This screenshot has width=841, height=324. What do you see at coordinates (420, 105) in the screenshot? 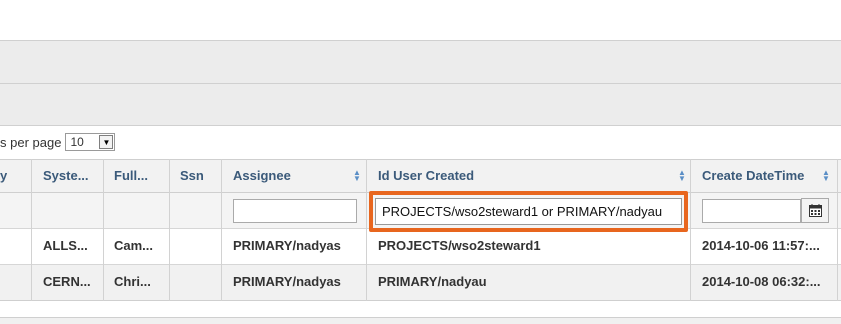
I see `secondary-toolbar-bar` at bounding box center [420, 105].